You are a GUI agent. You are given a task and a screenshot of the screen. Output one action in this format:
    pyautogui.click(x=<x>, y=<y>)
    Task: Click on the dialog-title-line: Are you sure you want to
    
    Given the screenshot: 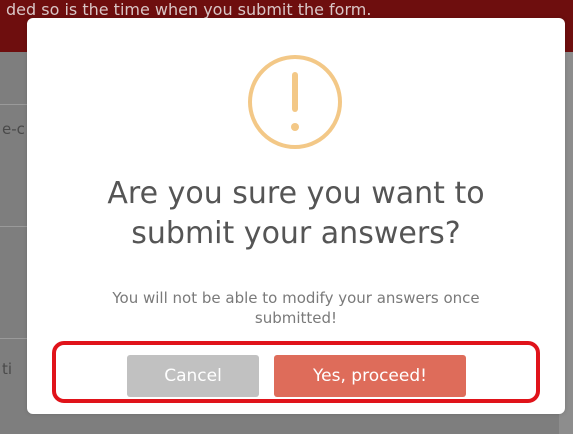 What is the action you would take?
    pyautogui.click(x=296, y=193)
    